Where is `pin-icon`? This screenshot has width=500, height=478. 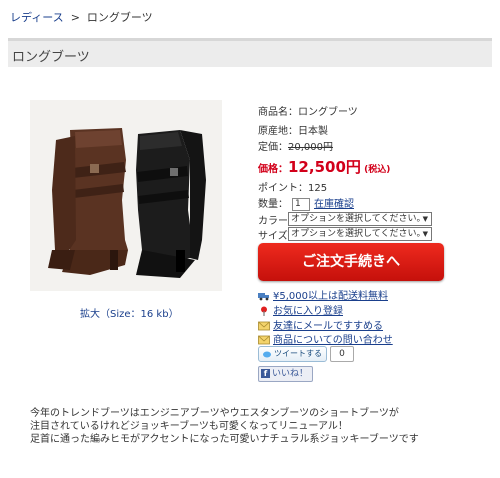
pin-icon is located at coordinates (264, 311).